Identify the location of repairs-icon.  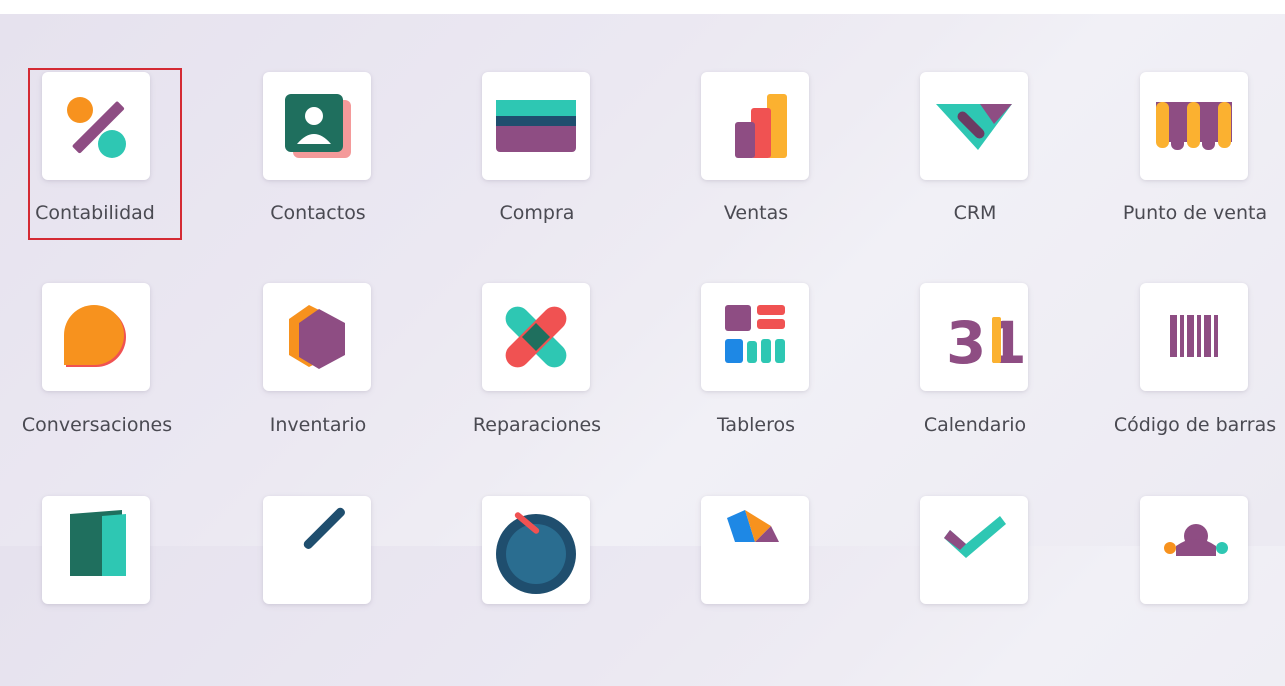
(536, 337).